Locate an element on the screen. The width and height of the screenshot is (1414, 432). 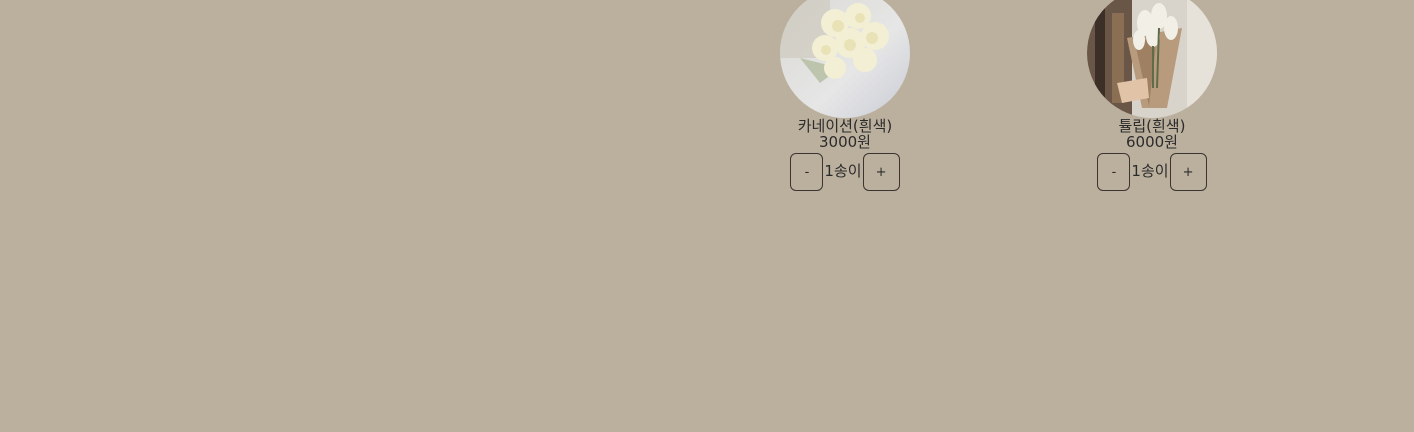
carnation-photo is located at coordinates (845, 59).